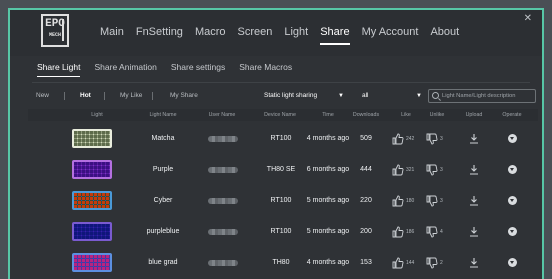 Image resolution: width=552 pixels, height=279 pixels. I want to click on unlike-count: 2, so click(441, 263).